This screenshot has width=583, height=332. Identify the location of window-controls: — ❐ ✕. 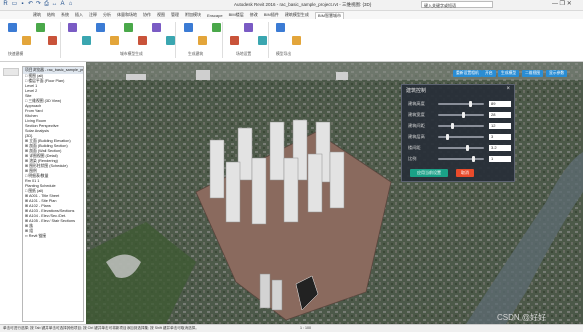
(562, 4).